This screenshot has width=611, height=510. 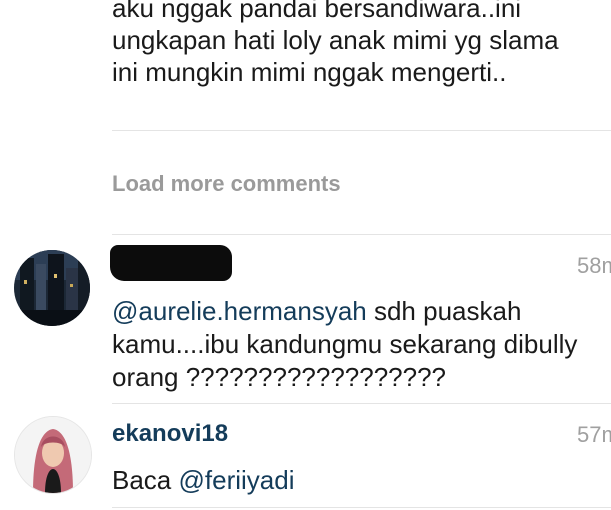 I want to click on mention-link: @feriiyadi, so click(x=237, y=480).